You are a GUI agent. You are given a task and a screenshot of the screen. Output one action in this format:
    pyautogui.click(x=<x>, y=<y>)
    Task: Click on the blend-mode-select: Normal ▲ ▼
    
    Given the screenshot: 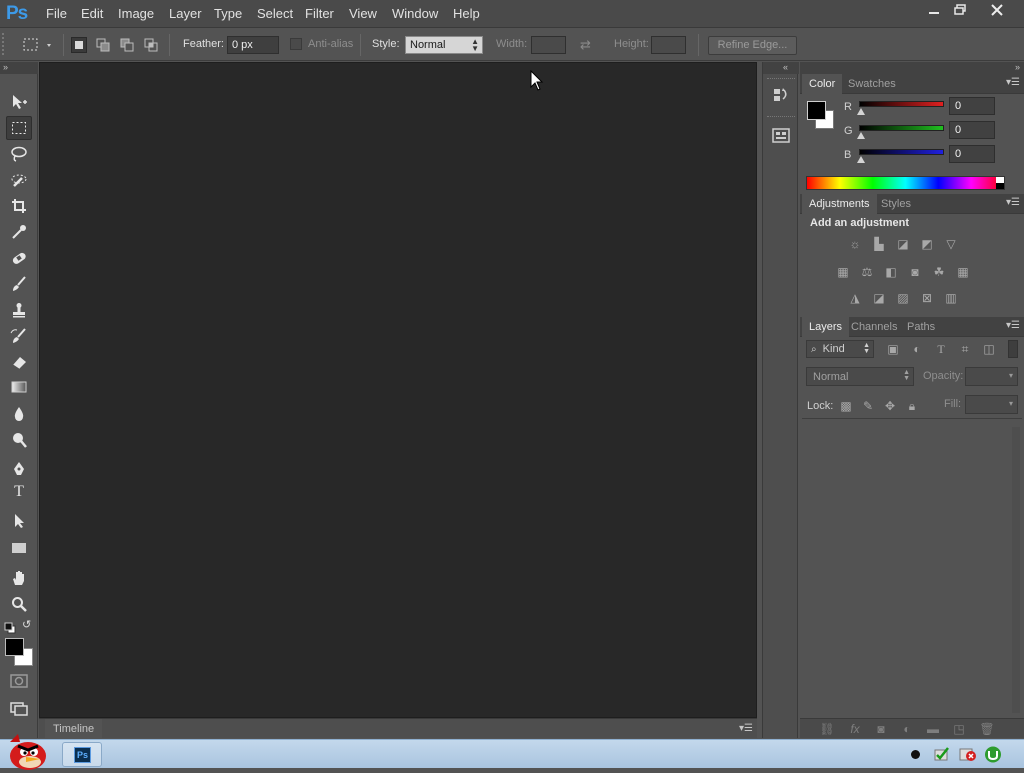 What is the action you would take?
    pyautogui.click(x=860, y=376)
    